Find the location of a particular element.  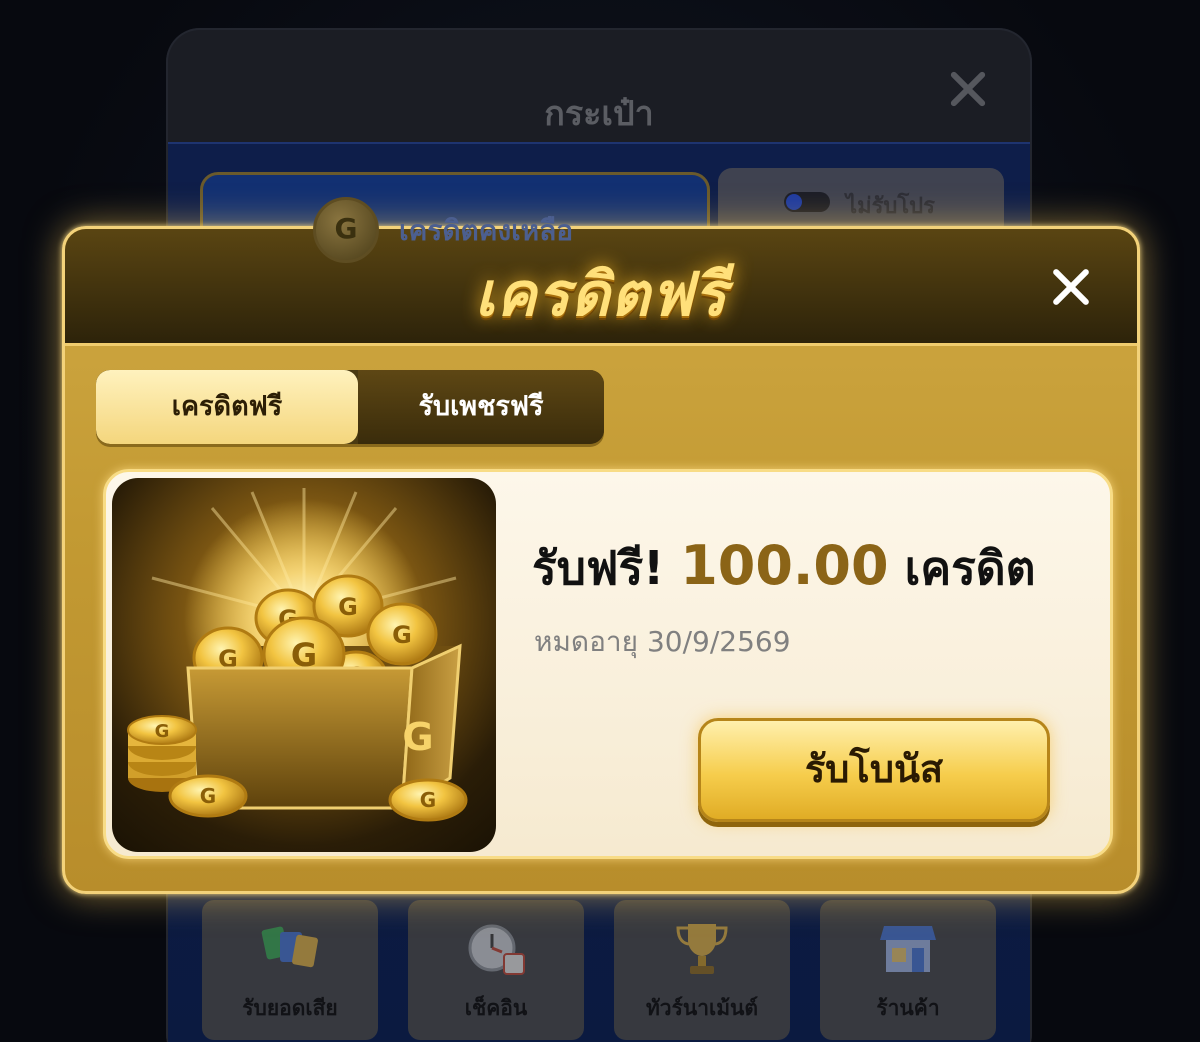

reward-headline: รับฟรี! 100.00 เครดิต is located at coordinates (784, 568).